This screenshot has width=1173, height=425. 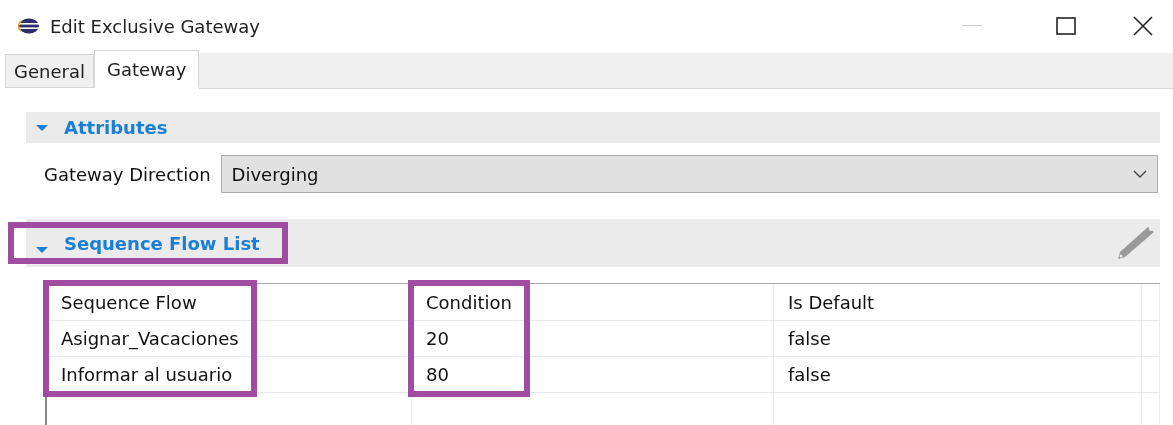 I want to click on column-header: Condition, so click(x=593, y=302).